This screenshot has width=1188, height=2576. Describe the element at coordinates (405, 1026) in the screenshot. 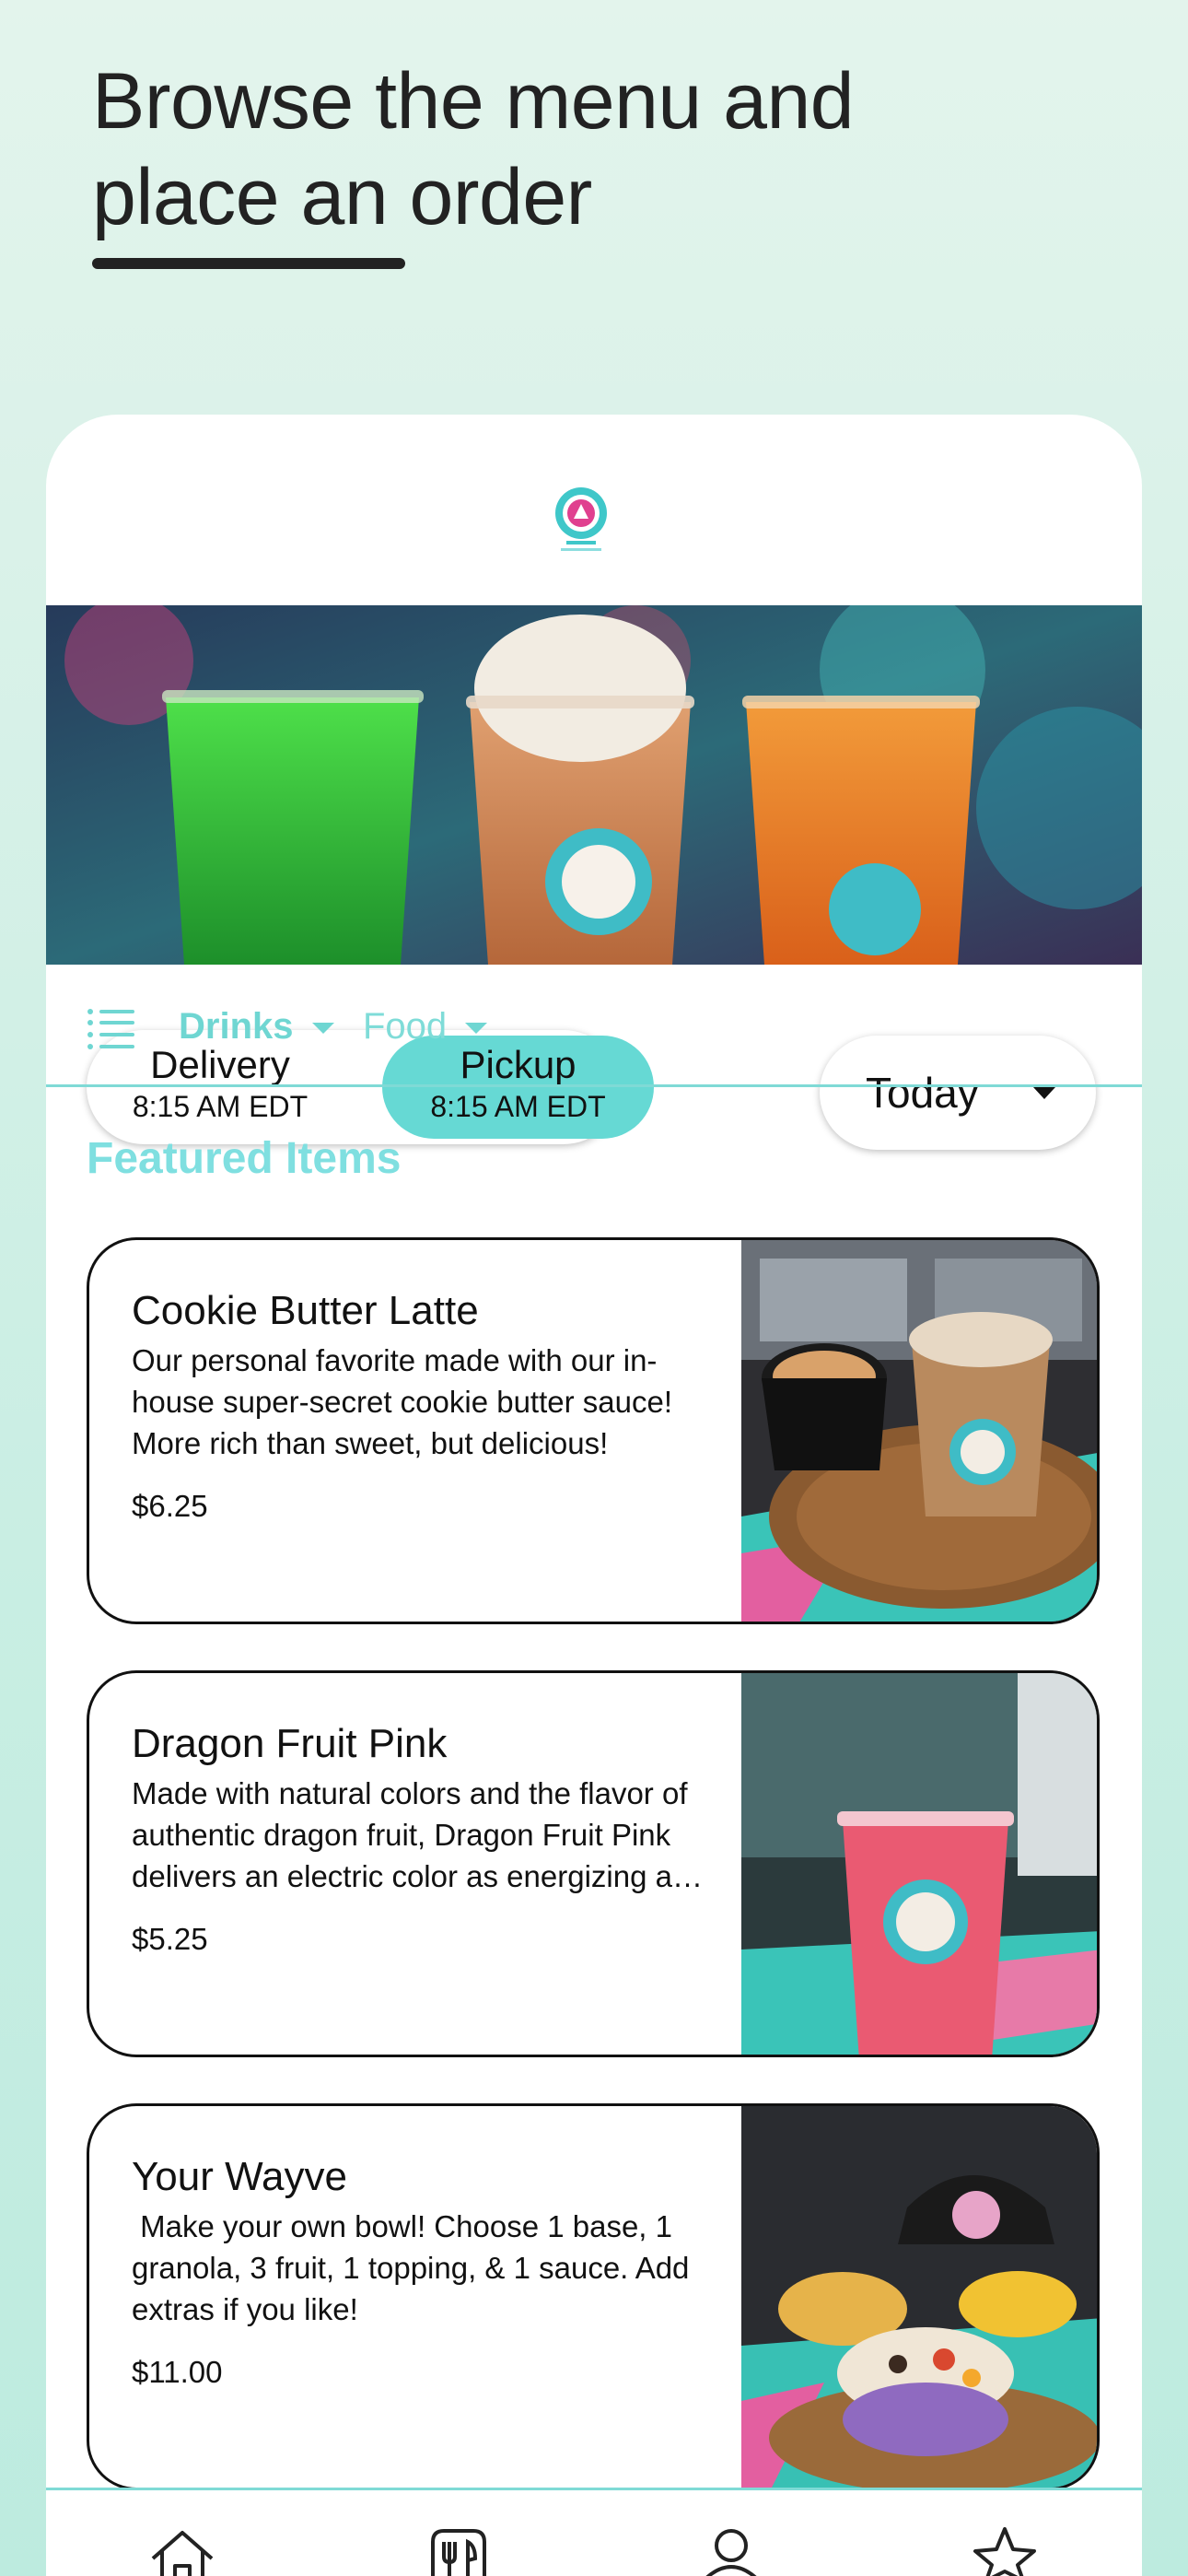

I see `category-food-label: Food` at that location.